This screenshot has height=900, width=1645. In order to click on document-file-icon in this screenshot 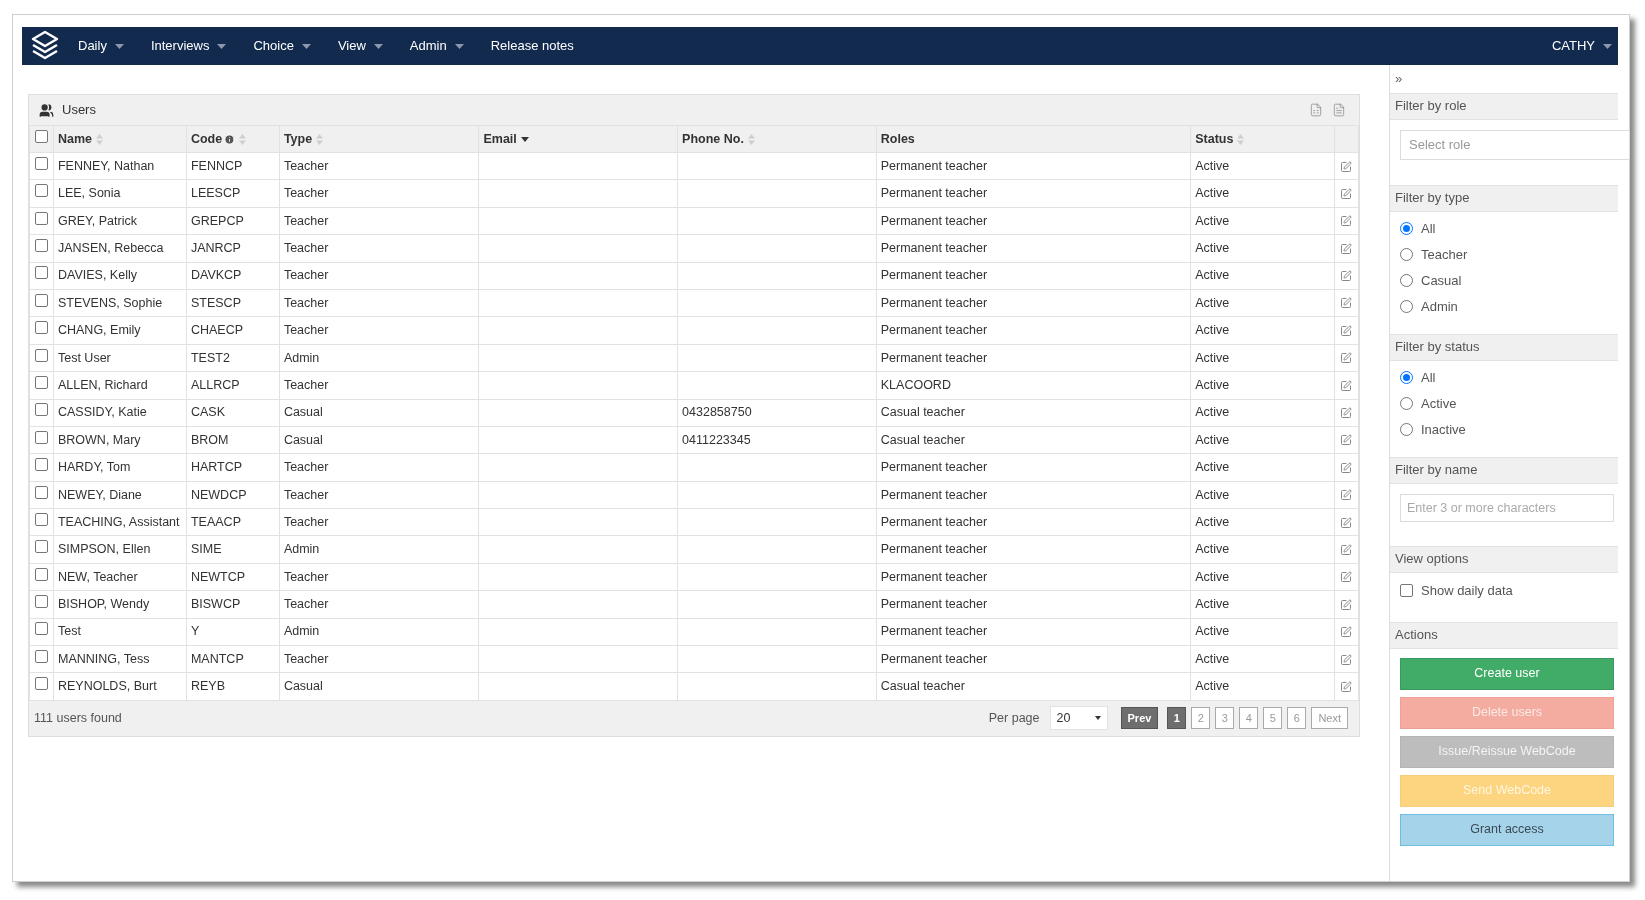, I will do `click(1339, 110)`.